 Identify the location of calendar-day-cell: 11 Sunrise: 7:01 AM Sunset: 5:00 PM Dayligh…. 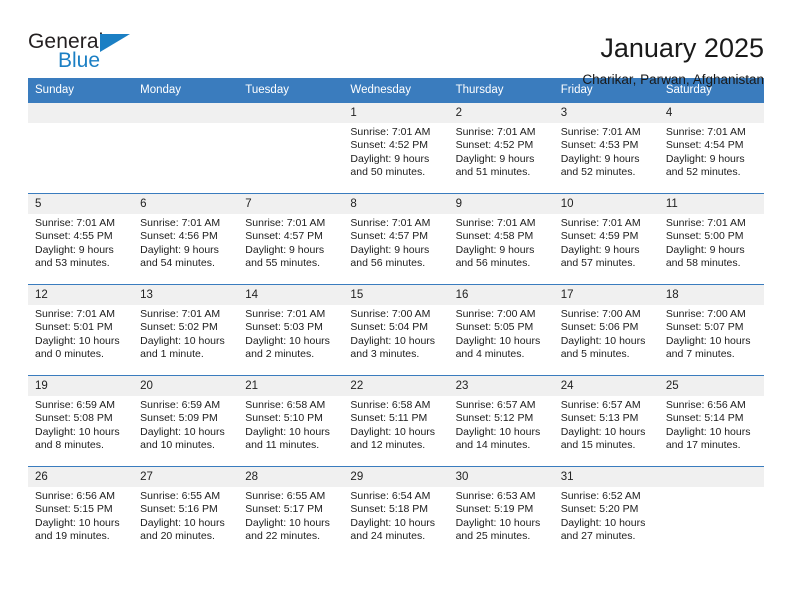
(711, 239).